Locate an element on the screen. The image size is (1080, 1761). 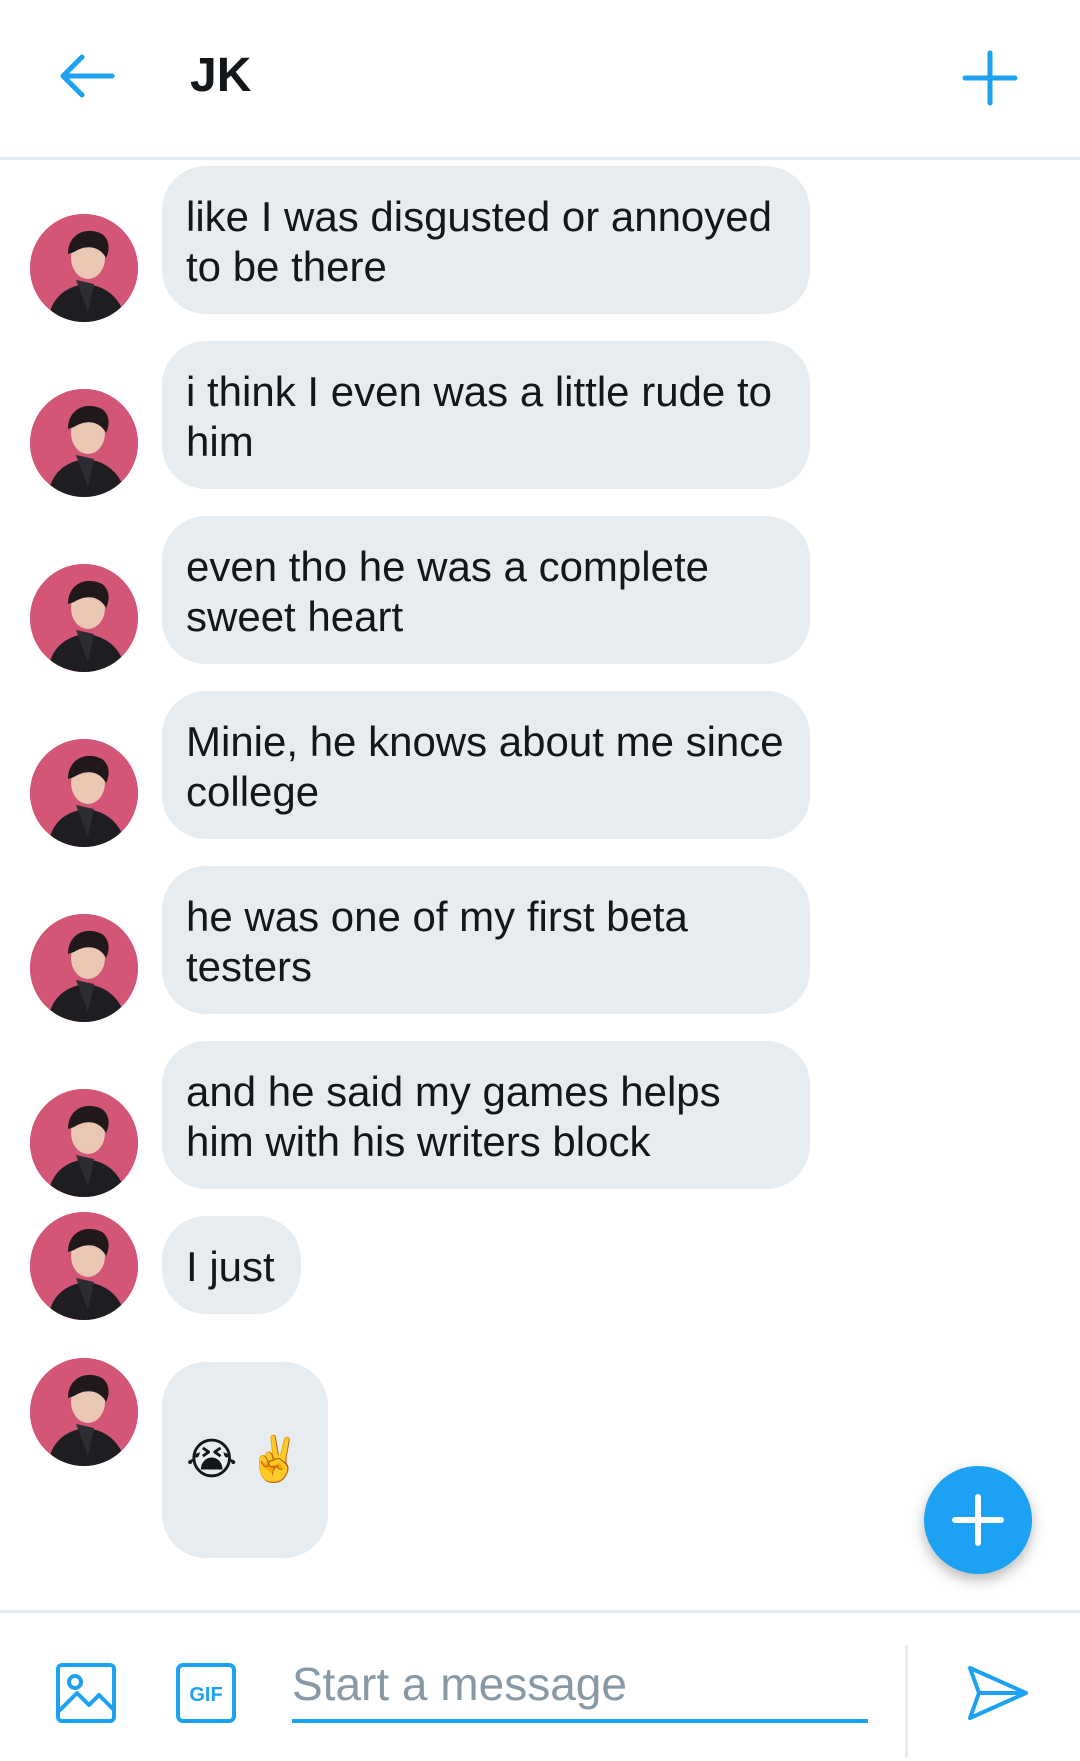
victory-hand-emoji: ✌️ is located at coordinates (275, 1459).